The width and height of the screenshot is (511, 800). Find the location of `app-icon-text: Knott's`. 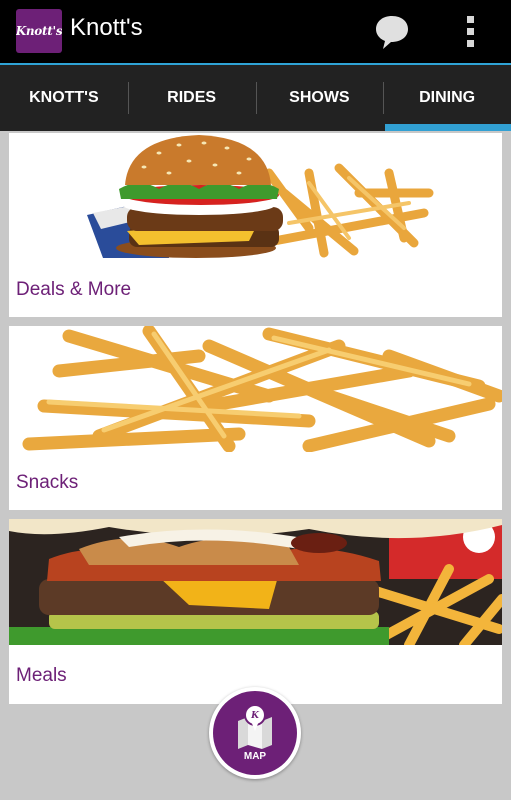

app-icon-text: Knott's is located at coordinates (39, 31).